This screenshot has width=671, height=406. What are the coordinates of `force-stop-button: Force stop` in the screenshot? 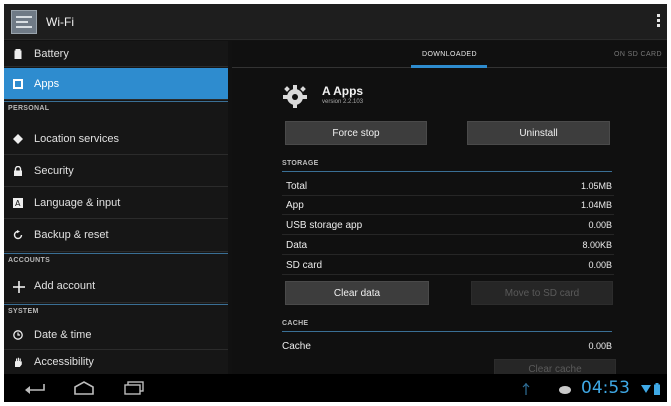 It's located at (356, 133).